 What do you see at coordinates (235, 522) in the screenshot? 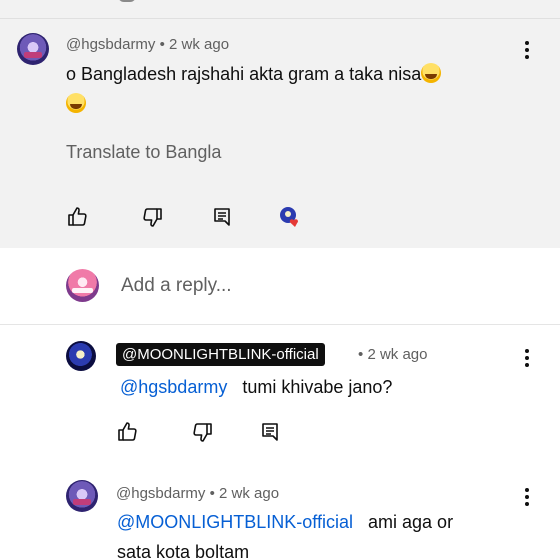
I see `mention-link: @MOONLIGHTBLINK-official` at bounding box center [235, 522].